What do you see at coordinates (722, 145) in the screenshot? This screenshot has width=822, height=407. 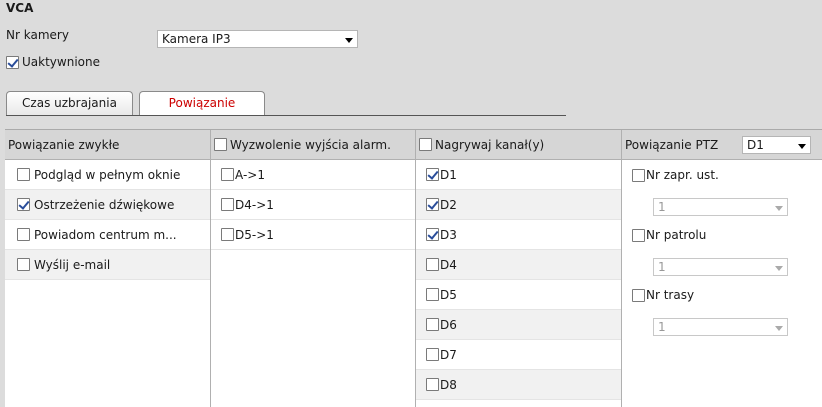 I see `ptz-linkage-header: Powiązanie PTZ D1` at bounding box center [722, 145].